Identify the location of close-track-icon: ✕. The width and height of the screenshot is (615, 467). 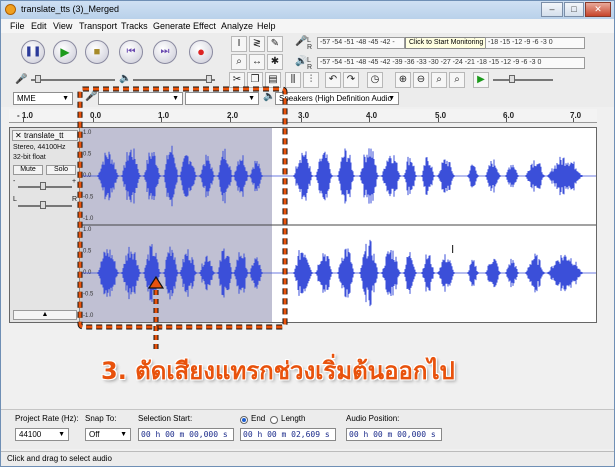
(19, 135).